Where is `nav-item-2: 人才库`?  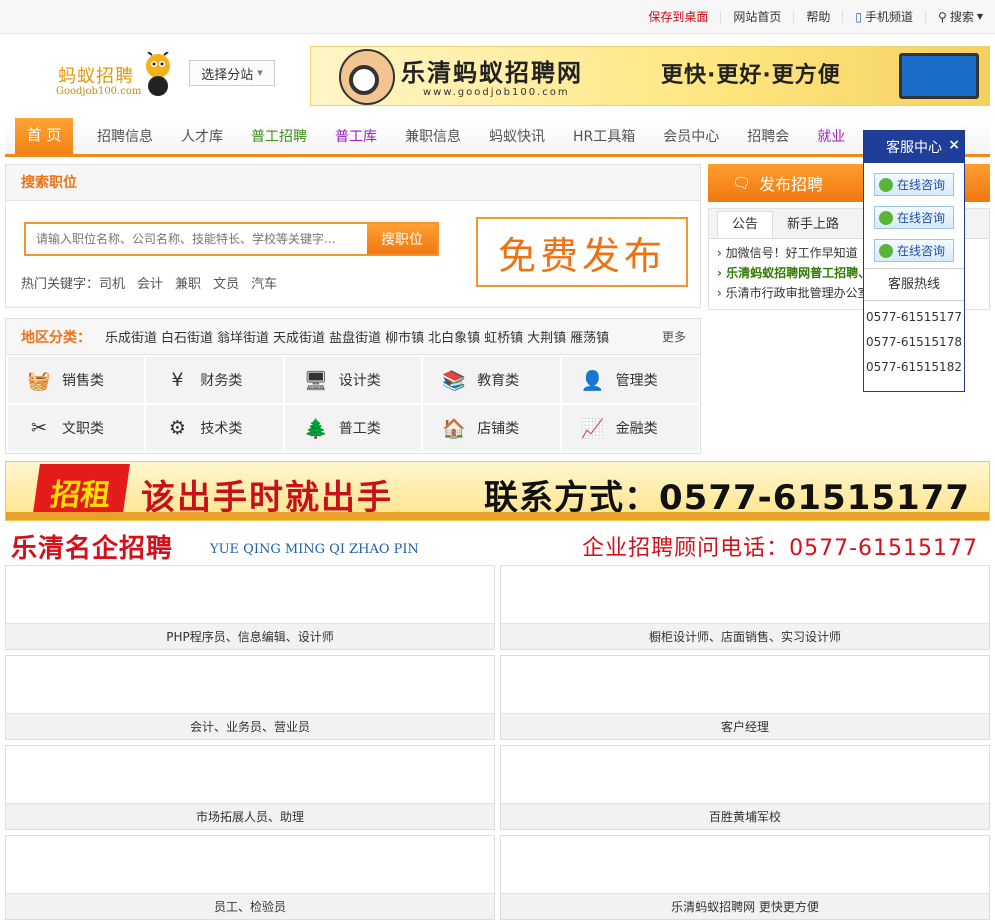 nav-item-2: 人才库 is located at coordinates (202, 137).